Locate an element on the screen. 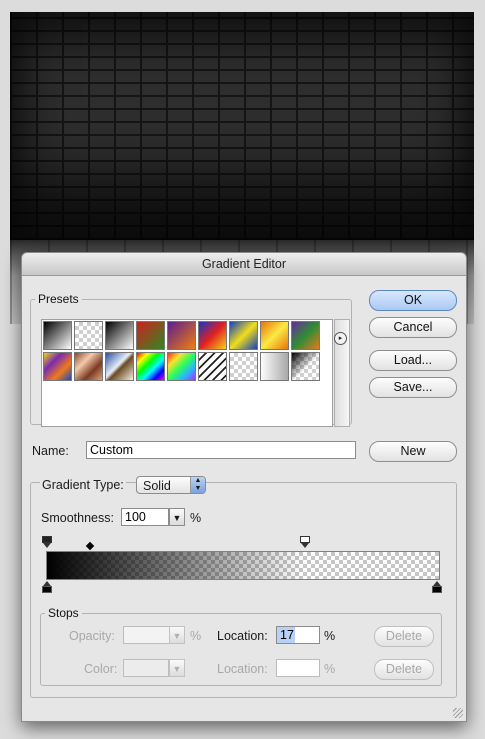 This screenshot has width=485, height=739. preset-swatch-spectrum is located at coordinates (150, 366).